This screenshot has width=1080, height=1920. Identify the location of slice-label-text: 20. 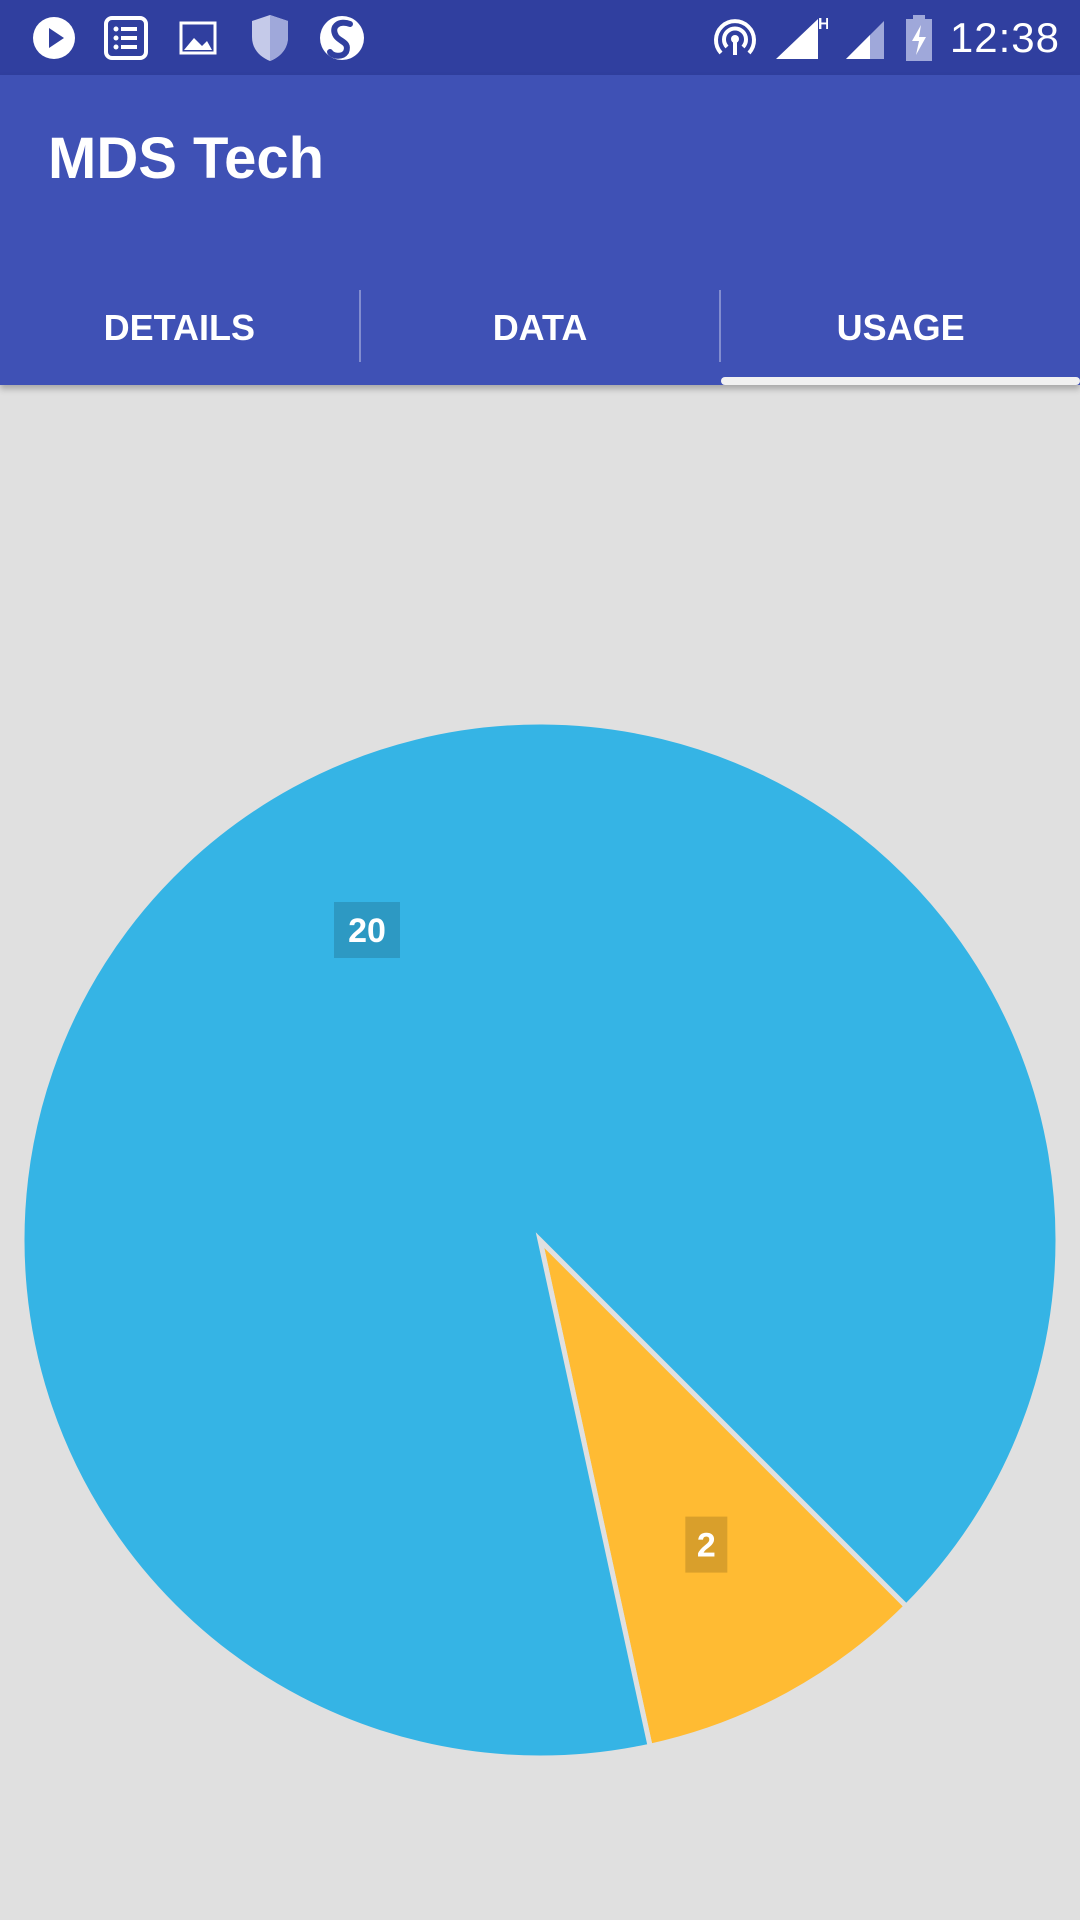
(367, 931).